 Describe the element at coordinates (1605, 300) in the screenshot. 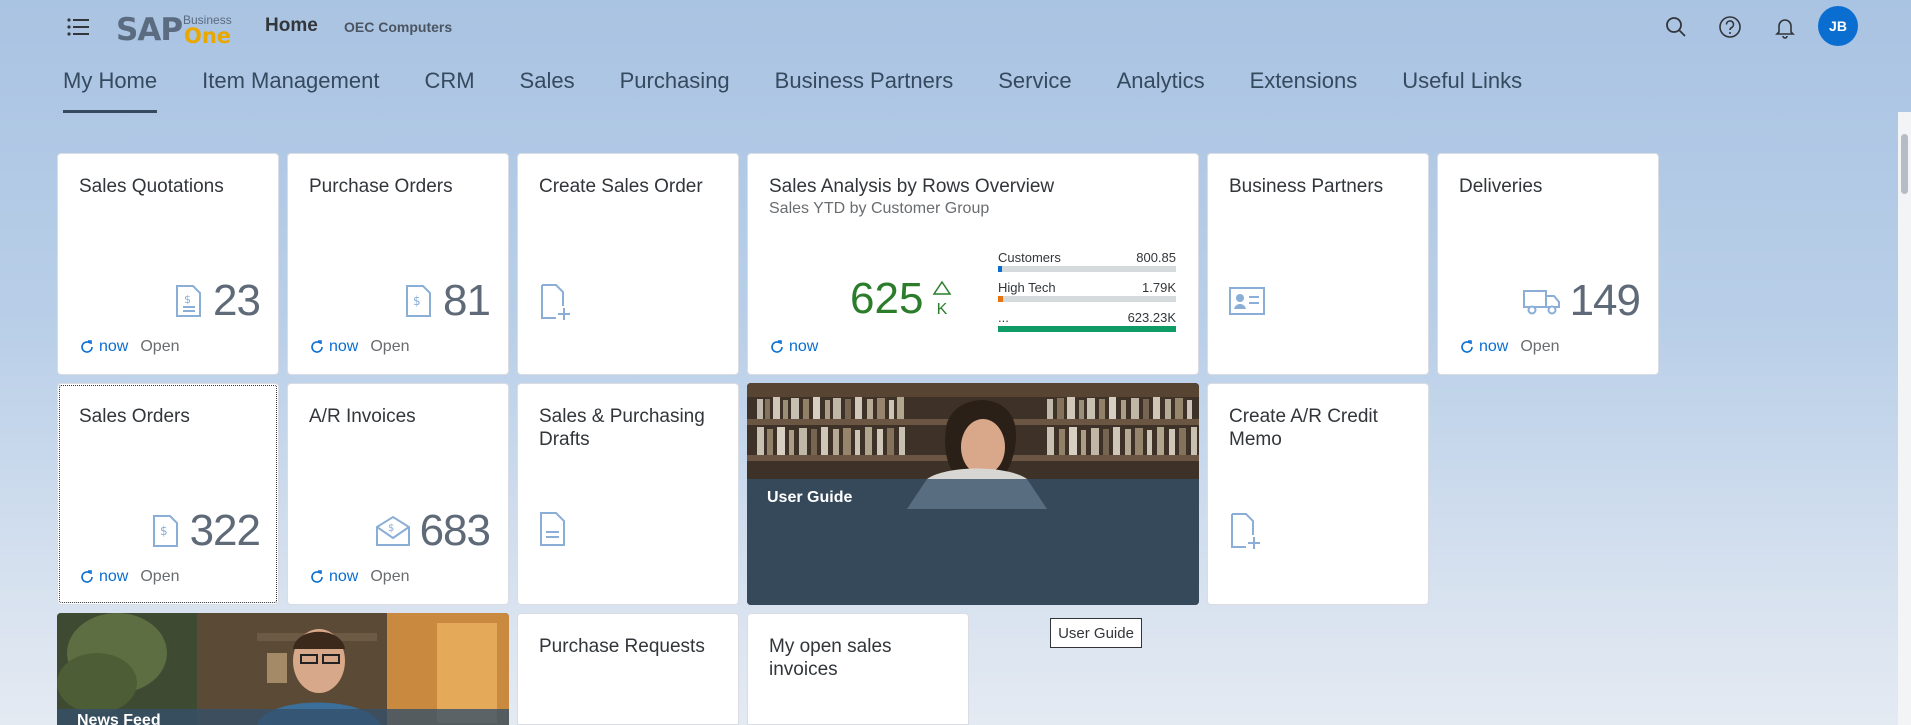

I see `kpi-value: 149` at that location.